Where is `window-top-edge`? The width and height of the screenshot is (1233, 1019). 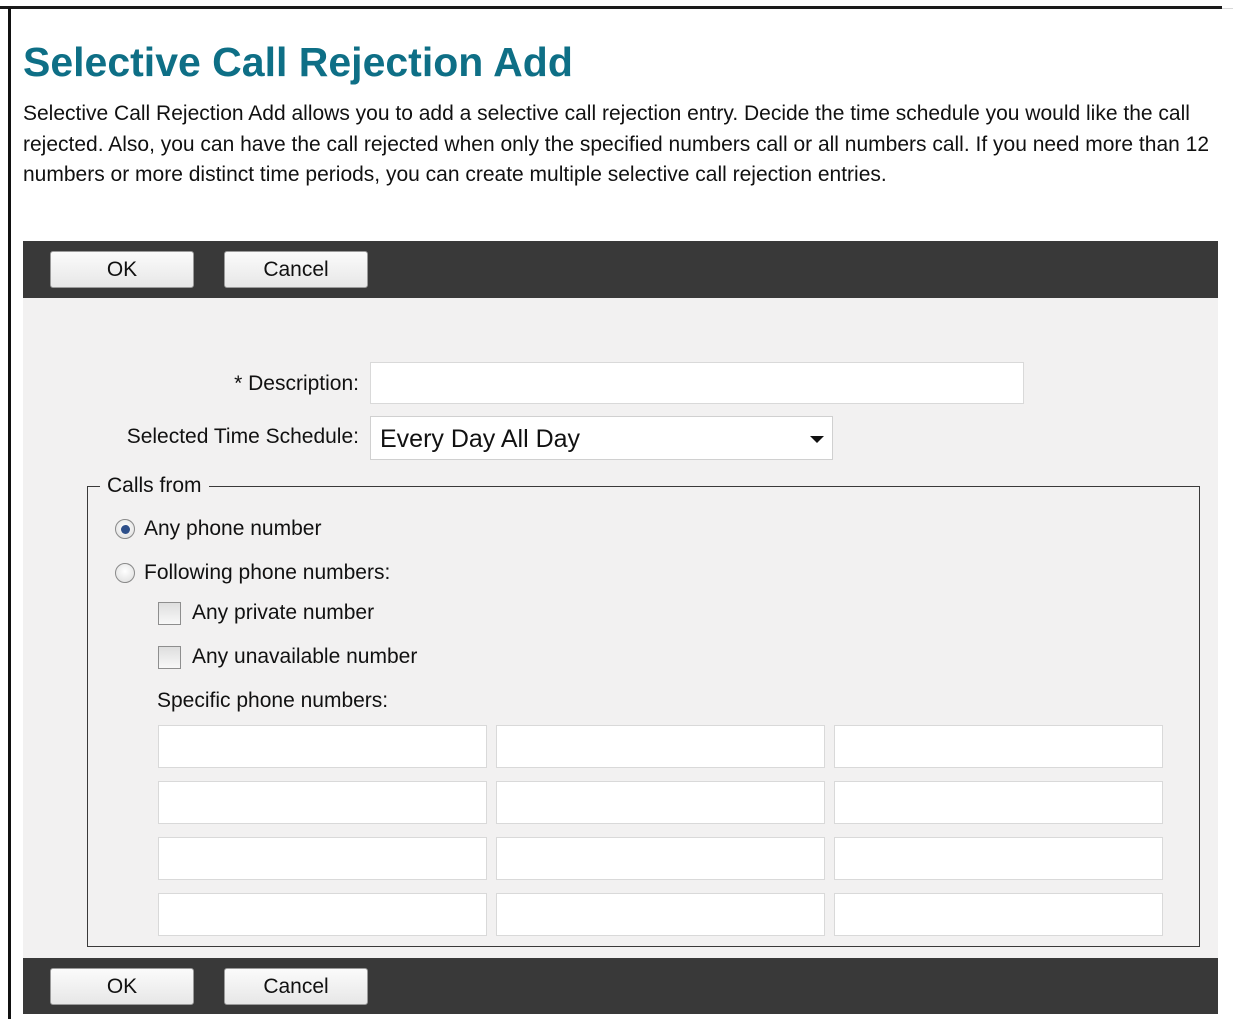 window-top-edge is located at coordinates (616, 4).